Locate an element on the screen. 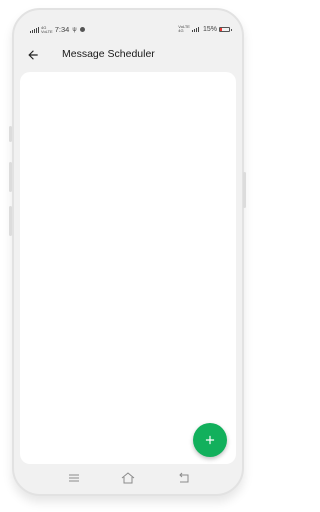  recent-apps-button is located at coordinates (74, 478).